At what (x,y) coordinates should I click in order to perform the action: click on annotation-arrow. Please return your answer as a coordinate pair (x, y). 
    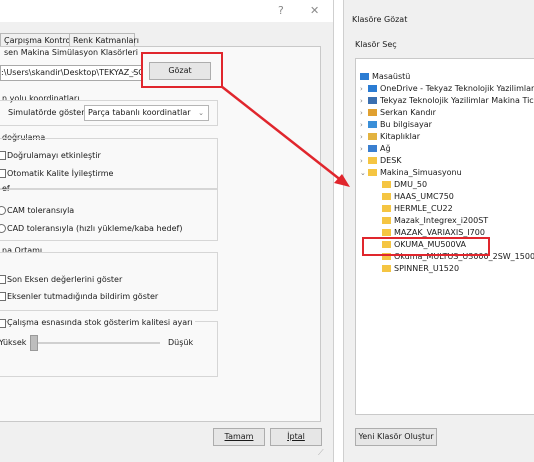
    Looking at the image, I should click on (285, 136).